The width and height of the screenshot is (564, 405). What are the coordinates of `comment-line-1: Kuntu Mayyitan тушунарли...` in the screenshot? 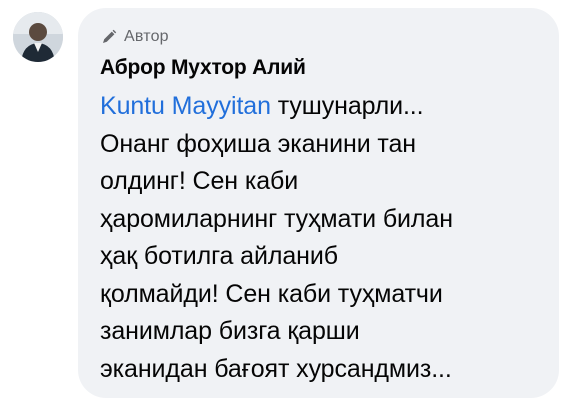 It's located at (325, 107).